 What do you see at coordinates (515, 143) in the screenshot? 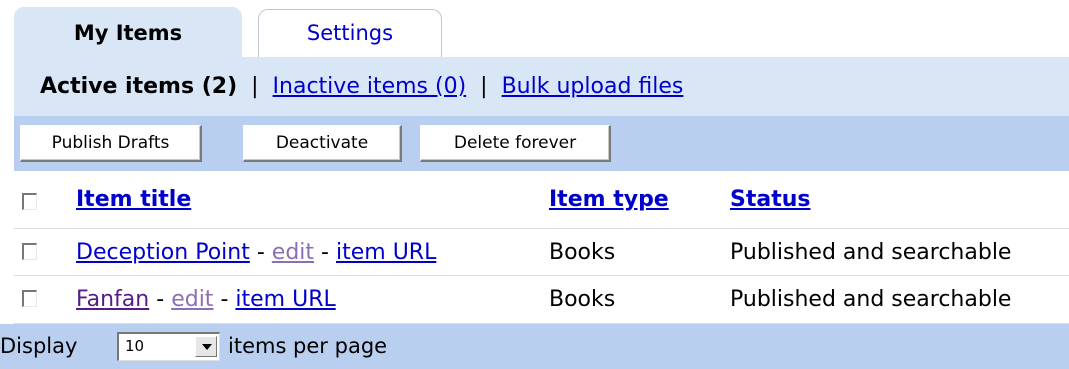
I see `delete-forever-button: Delete forever` at bounding box center [515, 143].